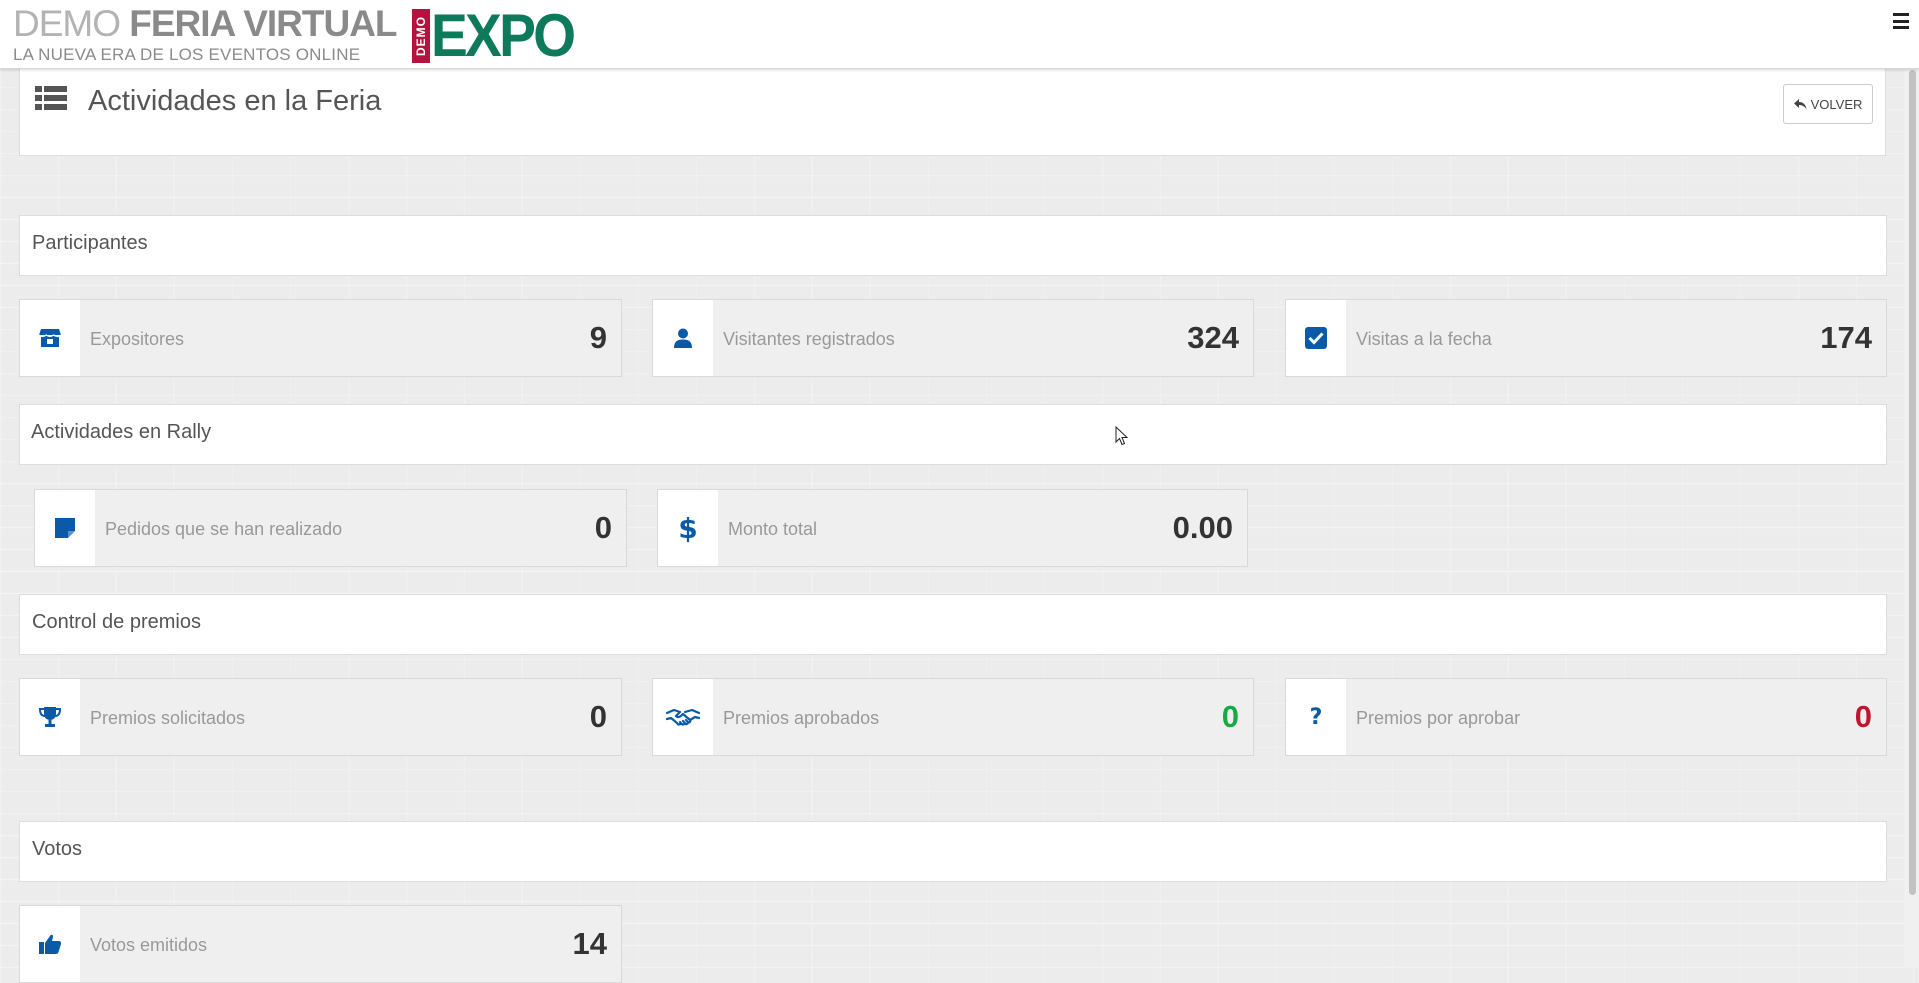  Describe the element at coordinates (1846, 337) in the screenshot. I see `stat-value: 174` at that location.